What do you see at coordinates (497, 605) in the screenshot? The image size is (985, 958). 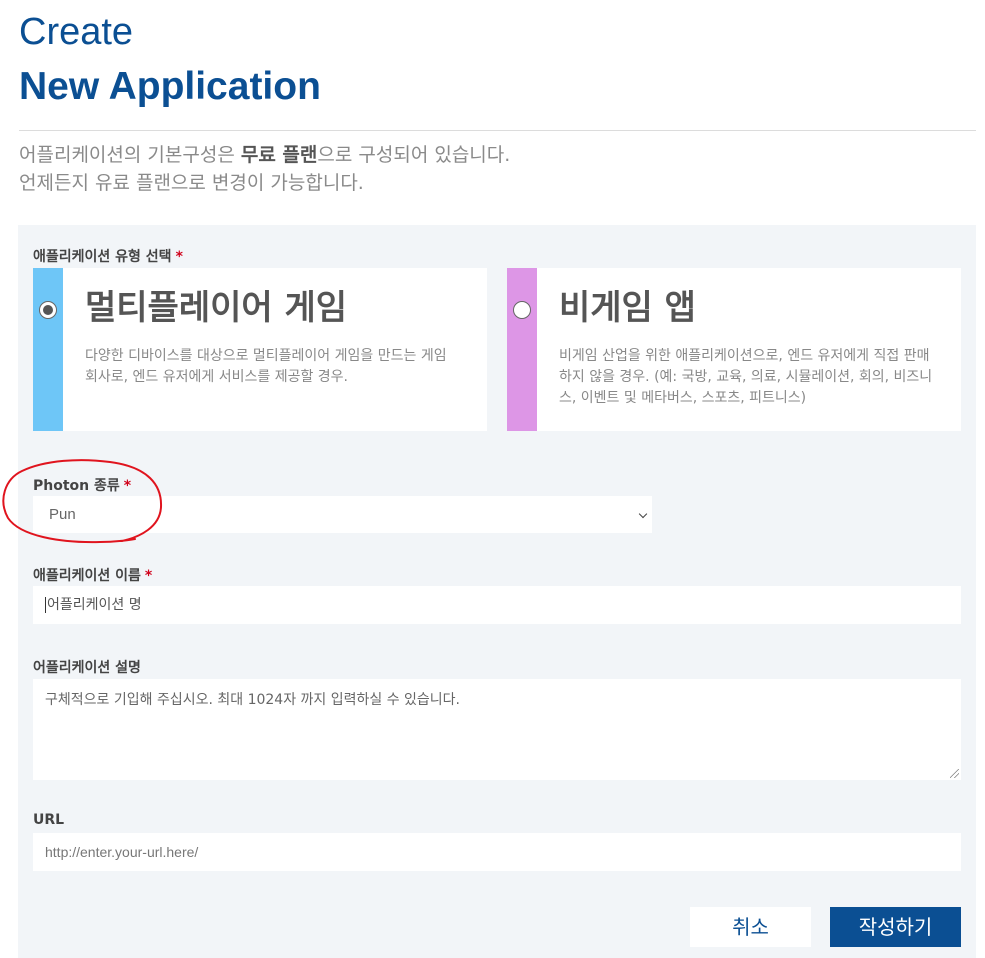 I see `app-name-input: 어플리케이션 명` at bounding box center [497, 605].